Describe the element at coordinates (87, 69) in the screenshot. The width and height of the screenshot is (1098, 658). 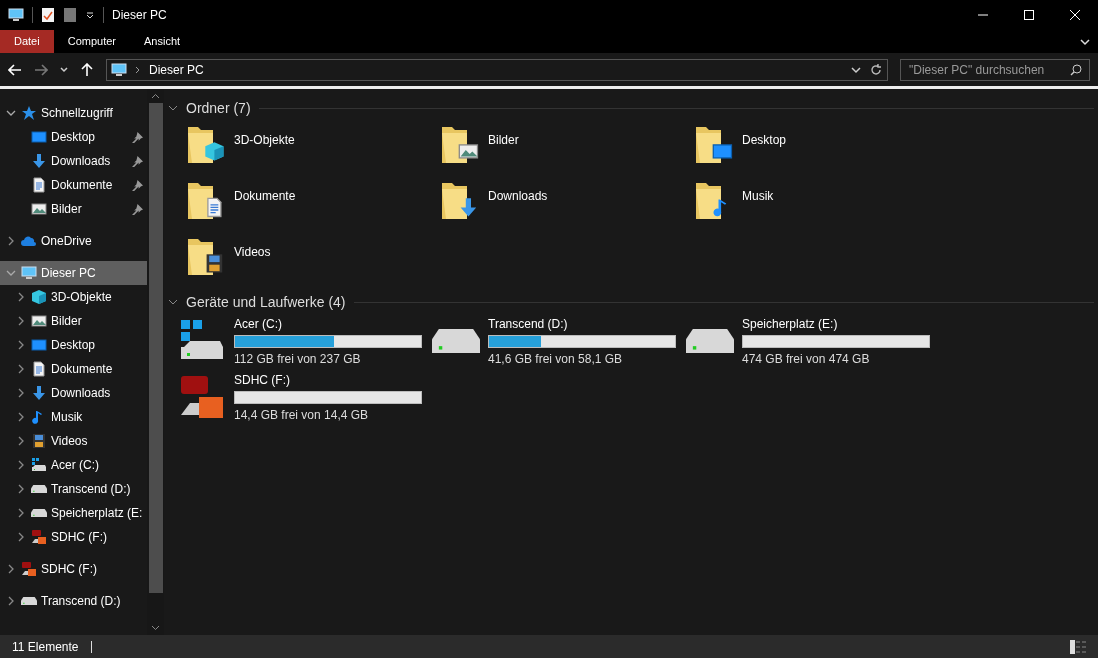
I see `up-arrow-icon` at that location.